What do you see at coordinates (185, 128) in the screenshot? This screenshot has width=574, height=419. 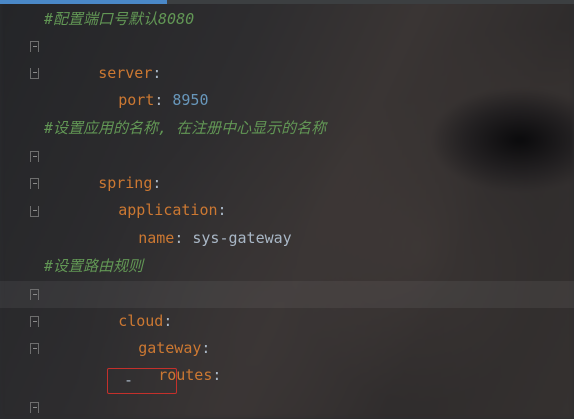 I see `comment-name: #设置应用的名称, 在注册中心显示的名称` at bounding box center [185, 128].